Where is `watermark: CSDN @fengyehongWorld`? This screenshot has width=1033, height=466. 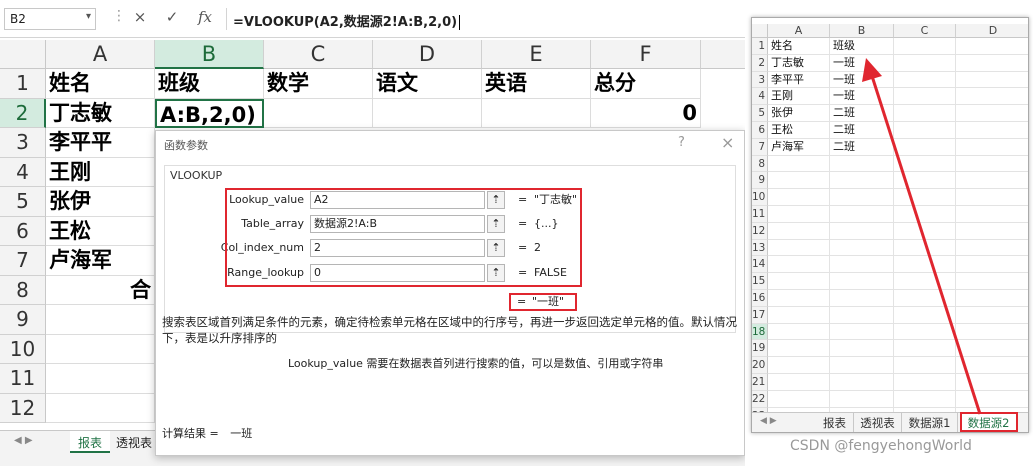
watermark: CSDN @fengyehongWorld is located at coordinates (881, 446).